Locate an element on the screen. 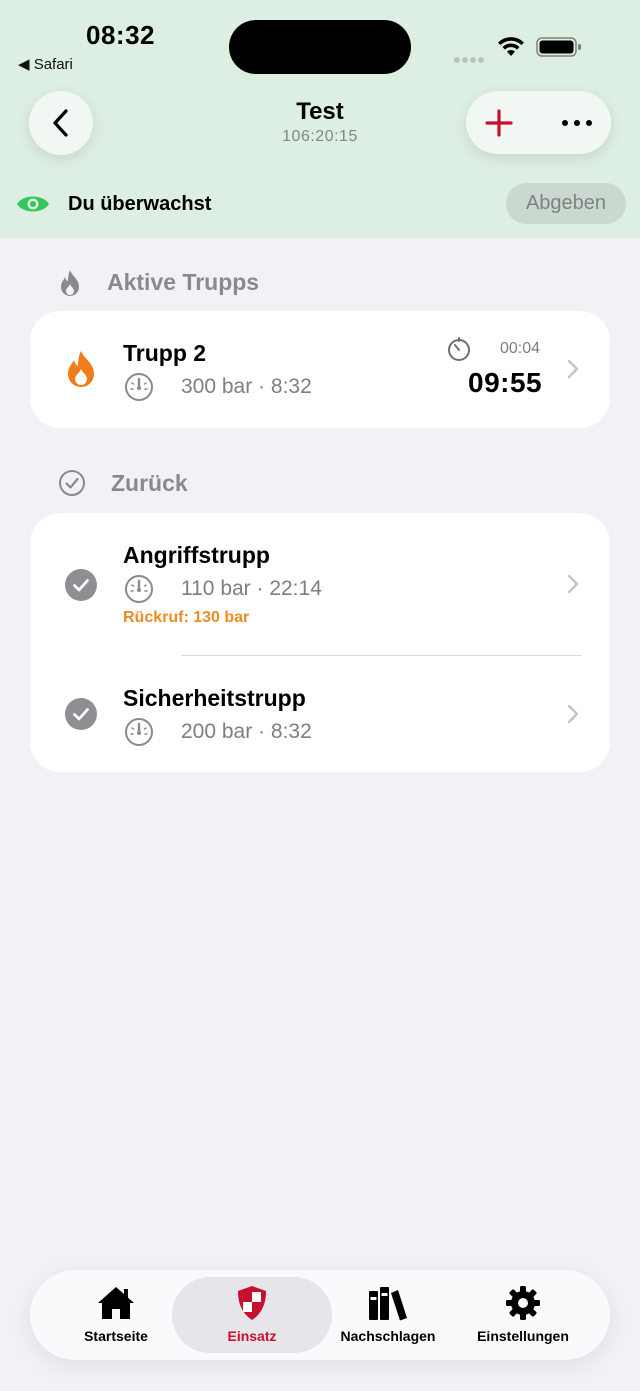 The width and height of the screenshot is (640, 1391). battery-icon is located at coordinates (559, 49).